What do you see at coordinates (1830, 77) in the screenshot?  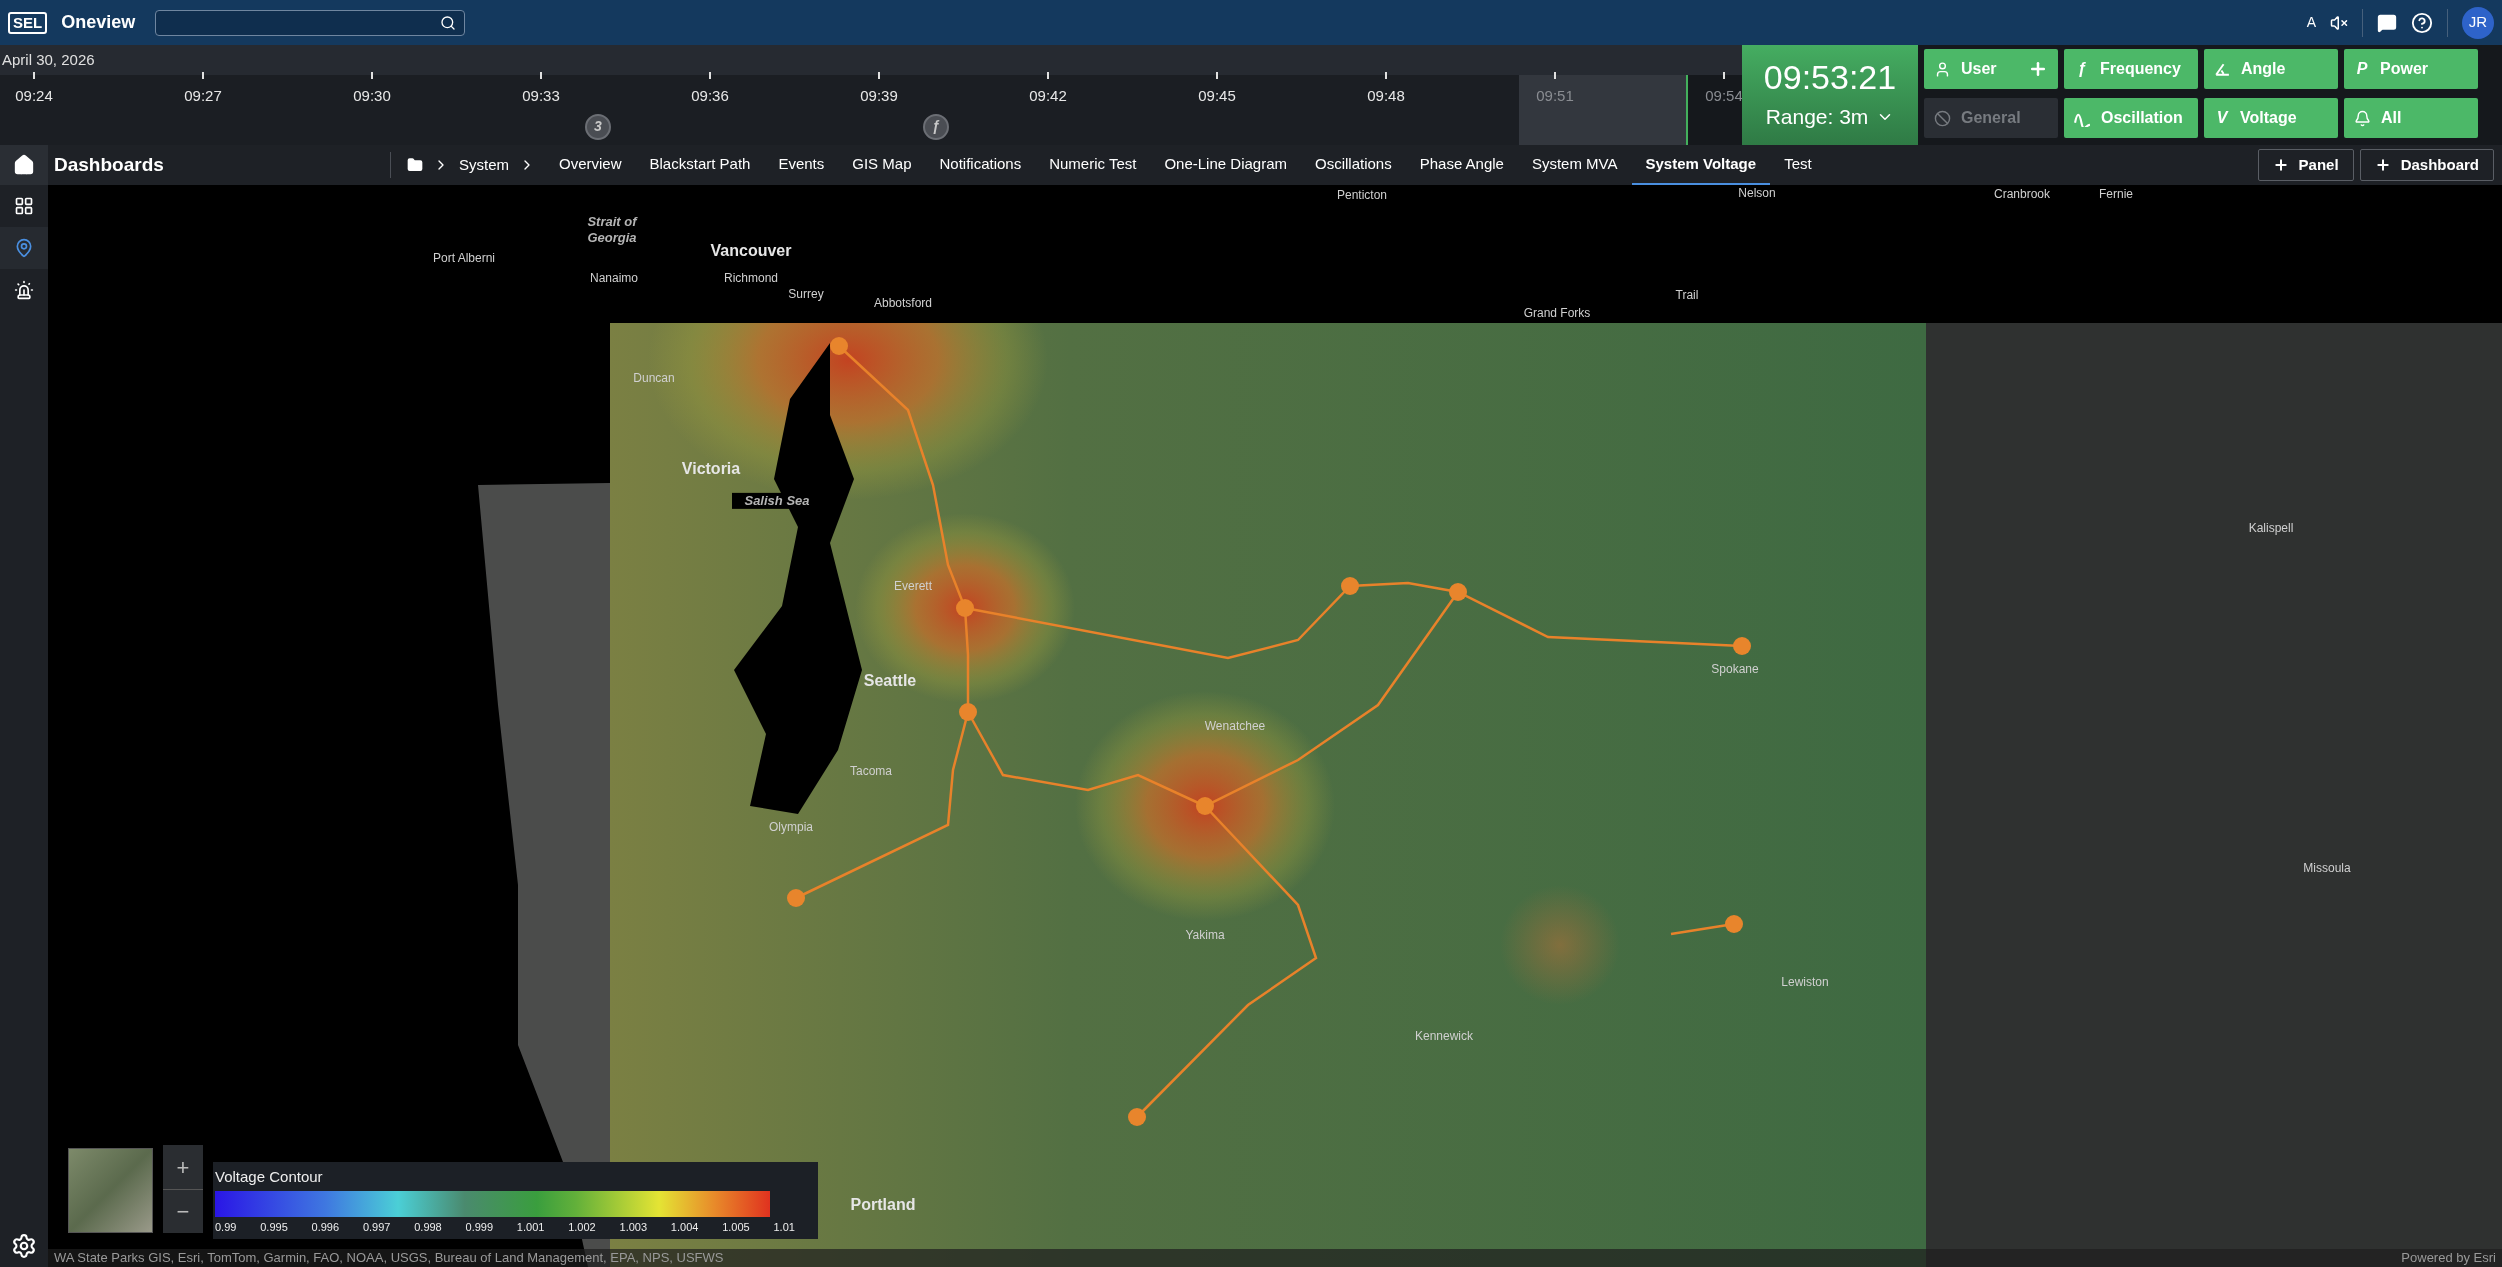 I see `current-time: 09:53:21` at bounding box center [1830, 77].